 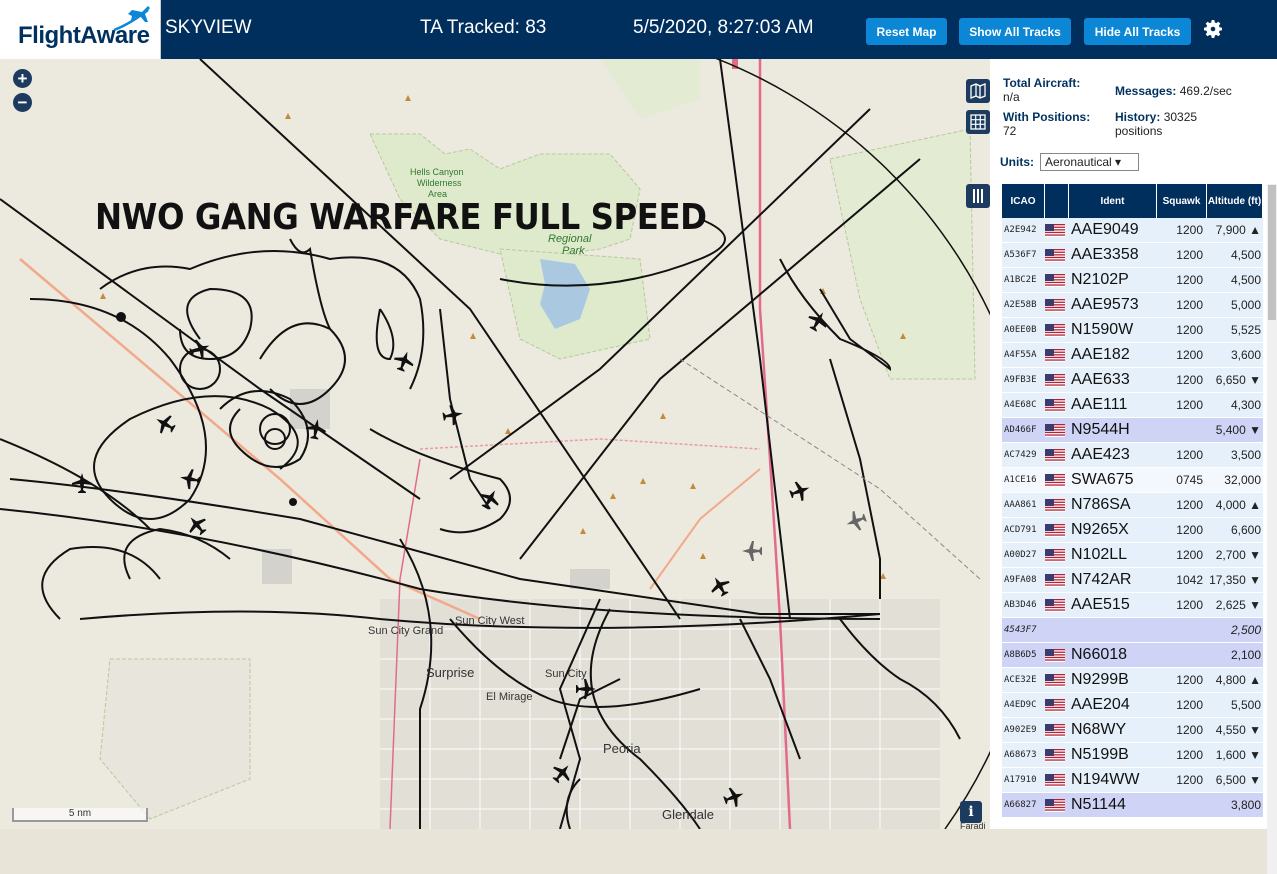 What do you see at coordinates (1132, 505) in the screenshot?
I see `table-row: AAA861 N786SA 1200 4,000 ▲` at bounding box center [1132, 505].